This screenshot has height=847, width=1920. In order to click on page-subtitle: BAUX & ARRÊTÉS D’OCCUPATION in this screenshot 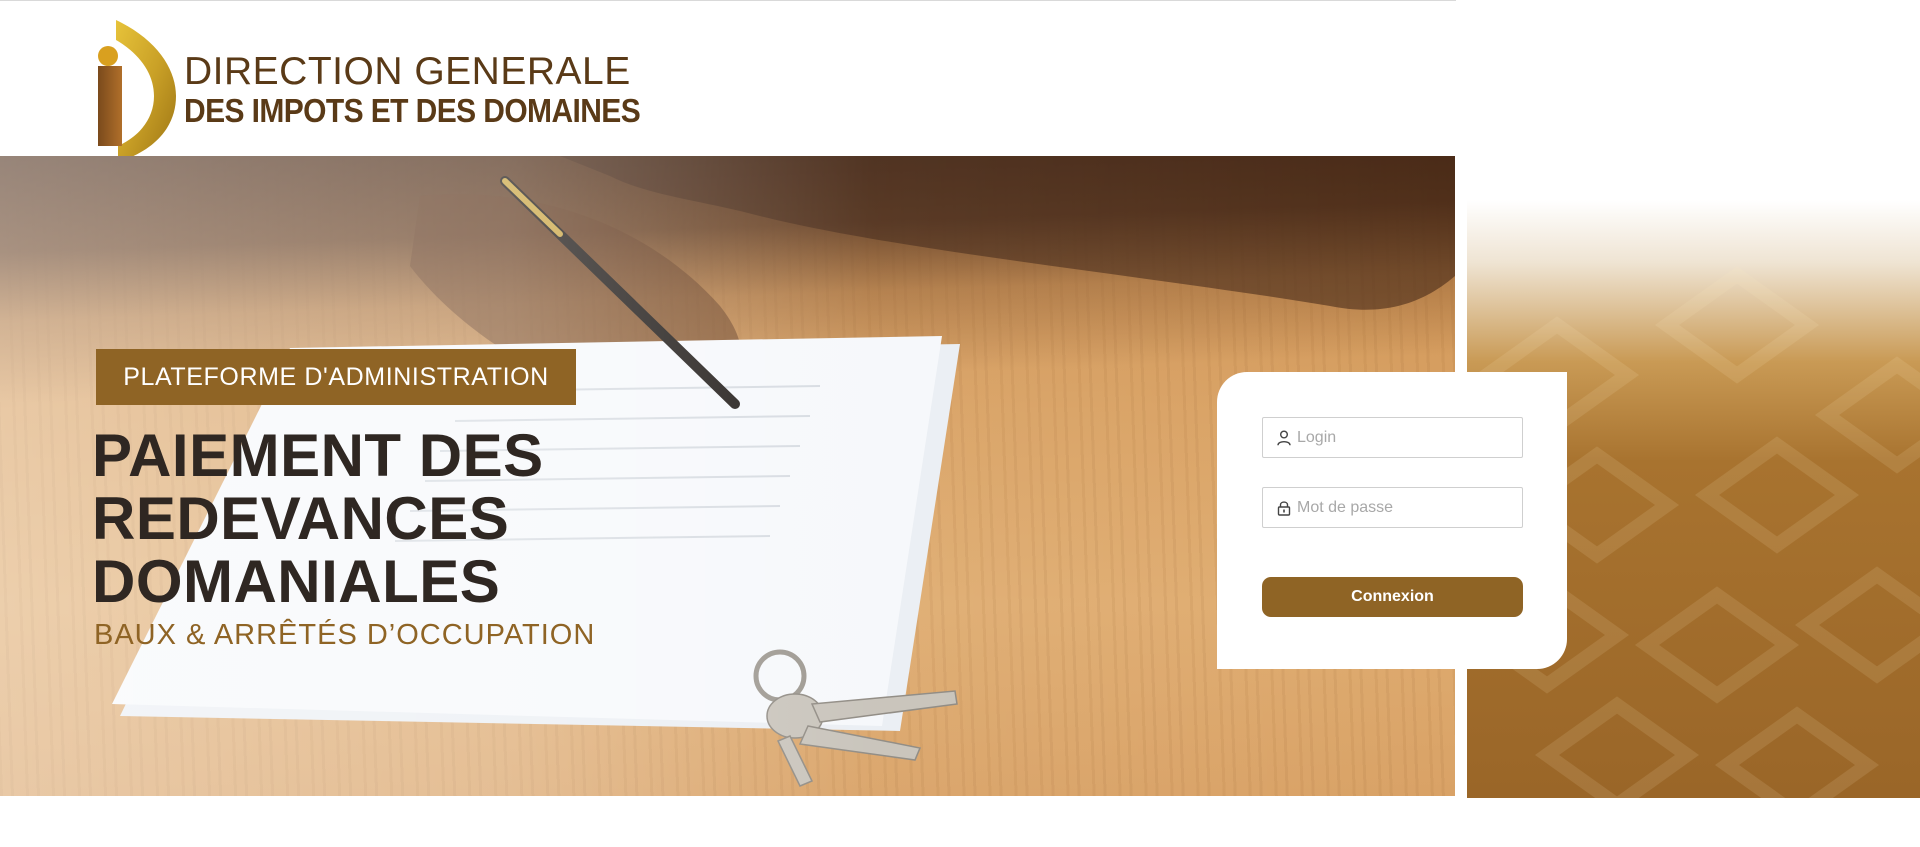, I will do `click(345, 635)`.